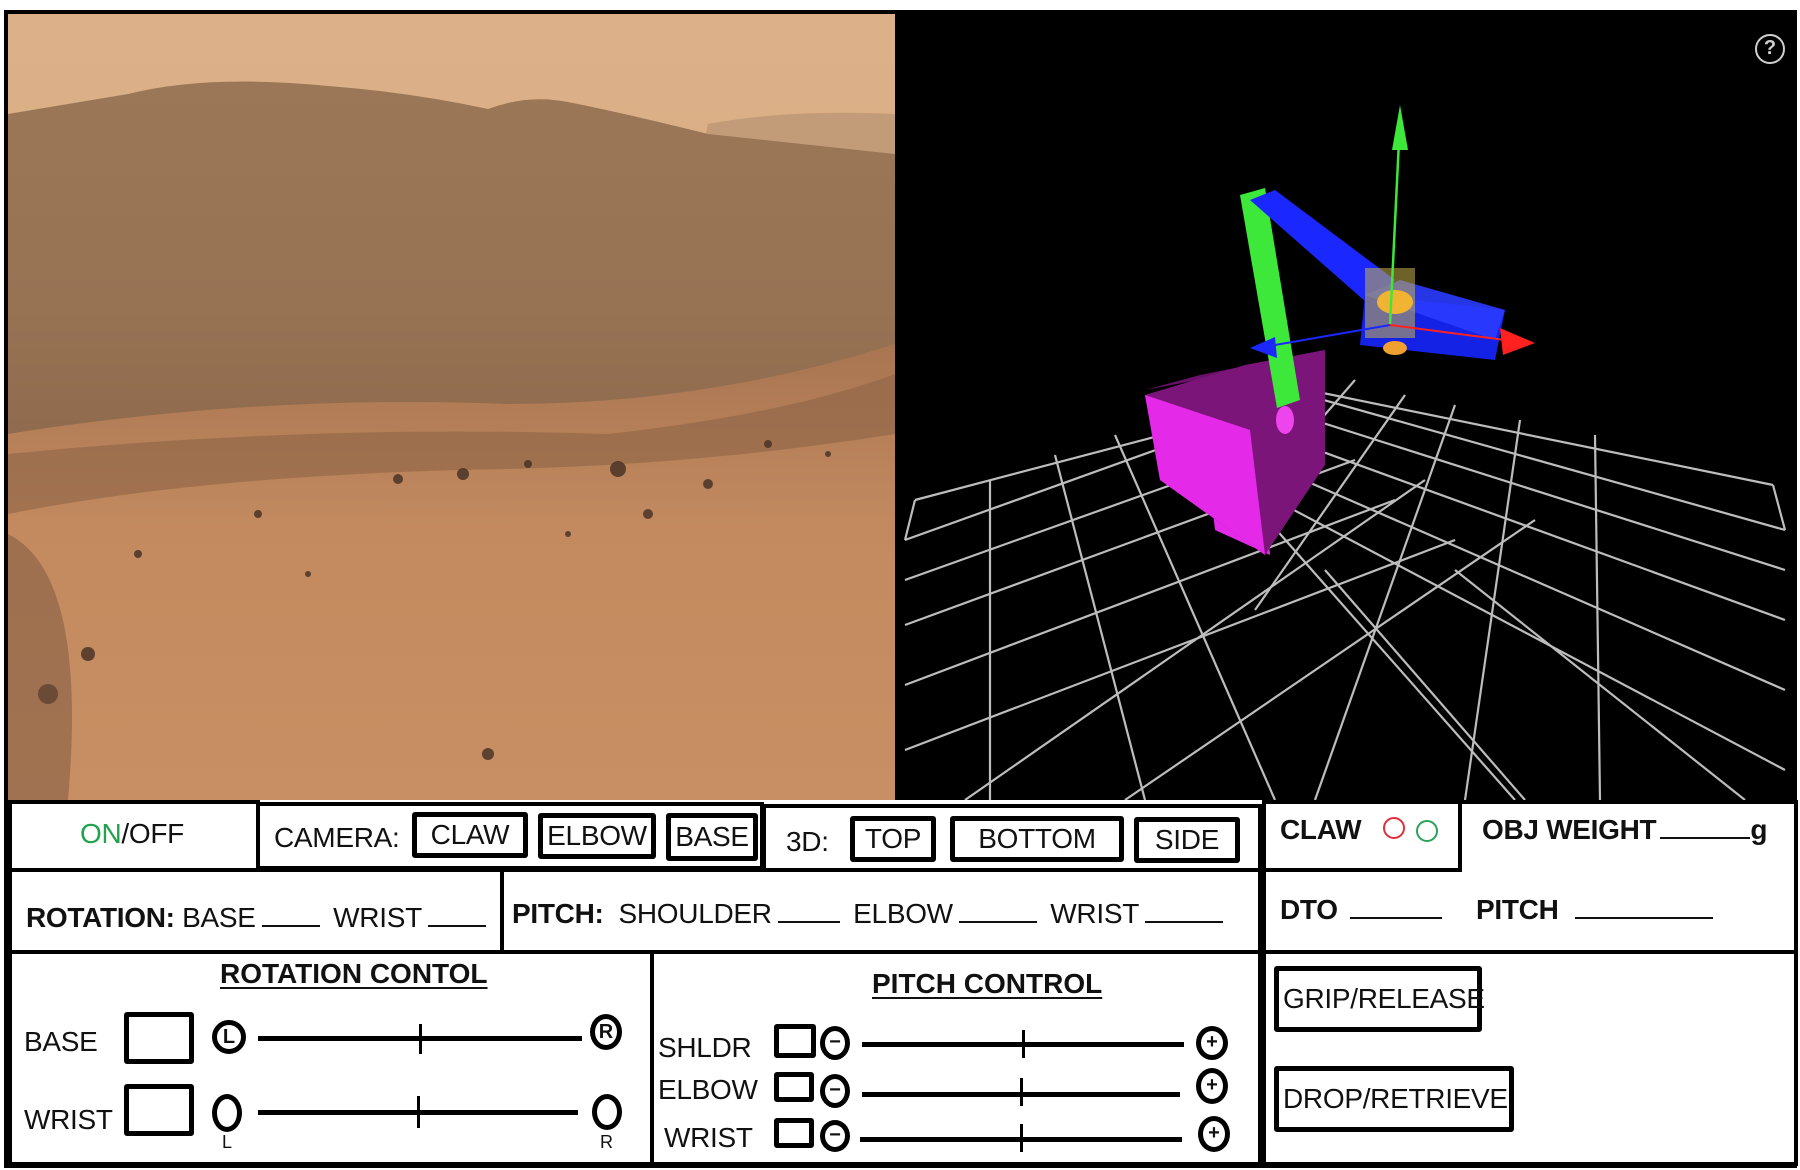  Describe the element at coordinates (997, 922) in the screenshot. I see `pitch-elbow-value` at that location.